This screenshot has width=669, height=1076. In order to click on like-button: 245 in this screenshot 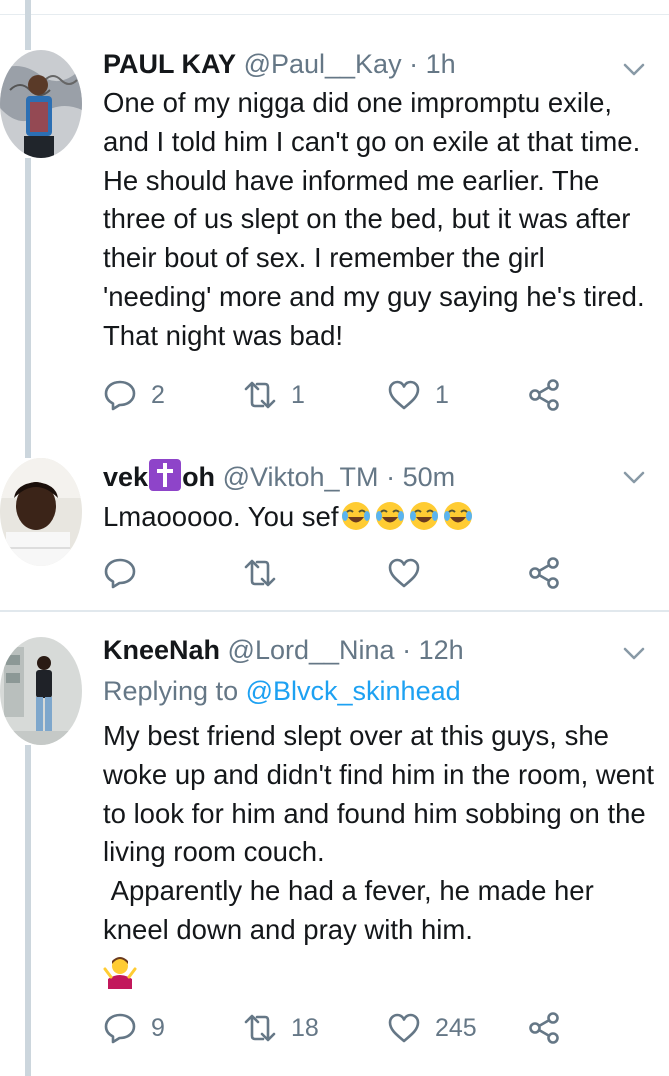, I will do `click(432, 1028)`.